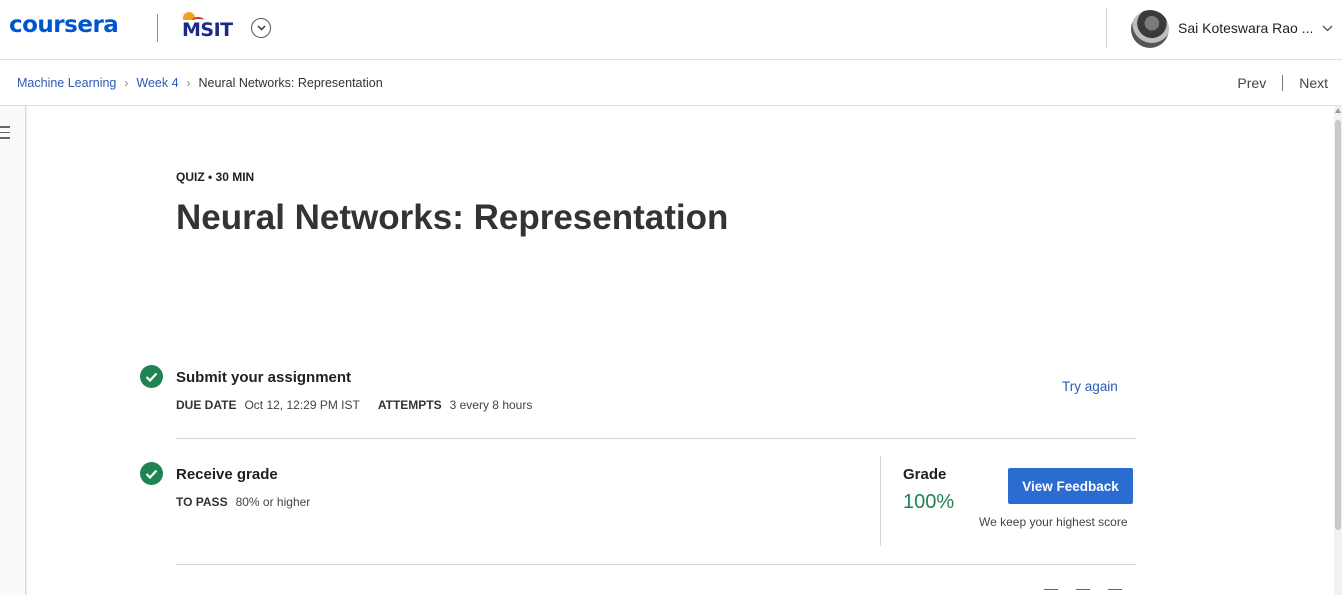  Describe the element at coordinates (207, 30) in the screenshot. I see `msit-logo-text: MSIT` at that location.